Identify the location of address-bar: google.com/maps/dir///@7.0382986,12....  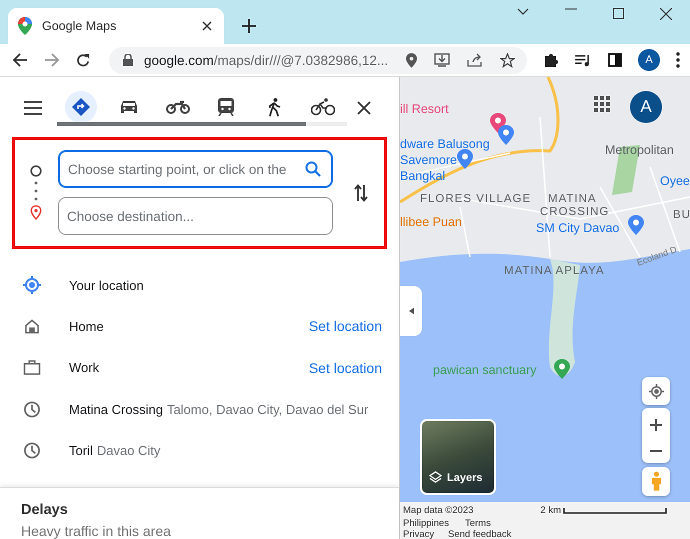
(318, 60).